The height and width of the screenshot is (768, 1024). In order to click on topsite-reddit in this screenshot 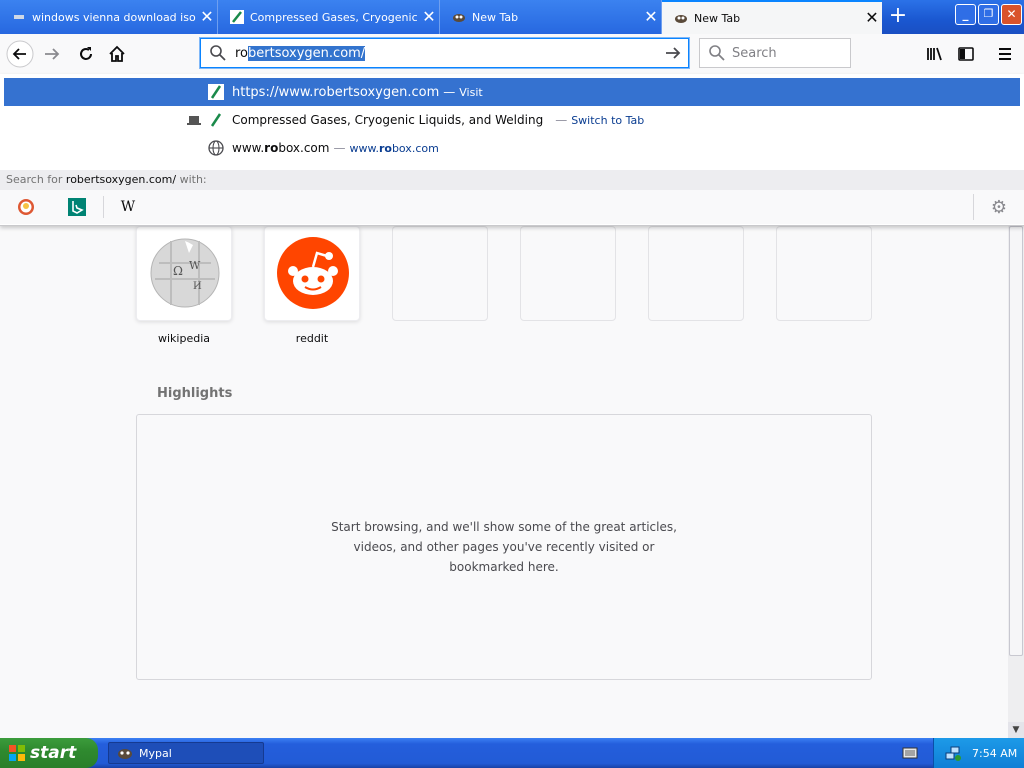, I will do `click(312, 273)`.